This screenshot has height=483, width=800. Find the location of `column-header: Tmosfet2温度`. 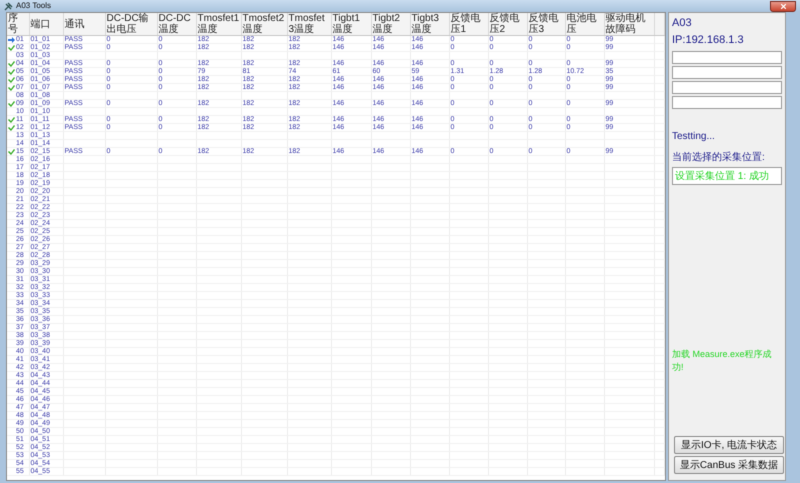

column-header: Tmosfet2温度 is located at coordinates (264, 24).